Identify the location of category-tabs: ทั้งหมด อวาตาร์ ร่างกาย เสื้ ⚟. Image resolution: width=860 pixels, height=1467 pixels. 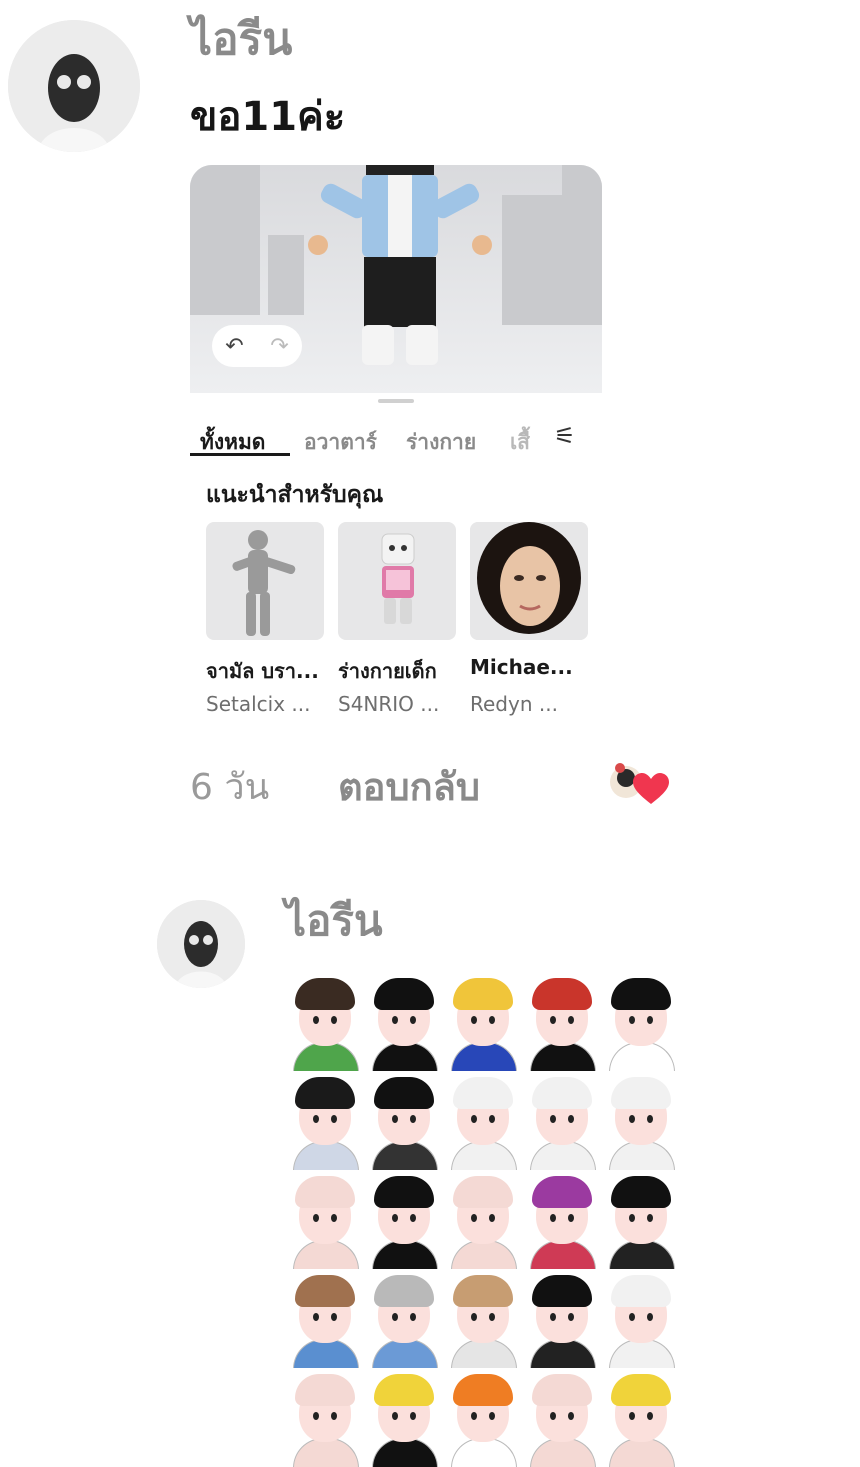
(396, 440).